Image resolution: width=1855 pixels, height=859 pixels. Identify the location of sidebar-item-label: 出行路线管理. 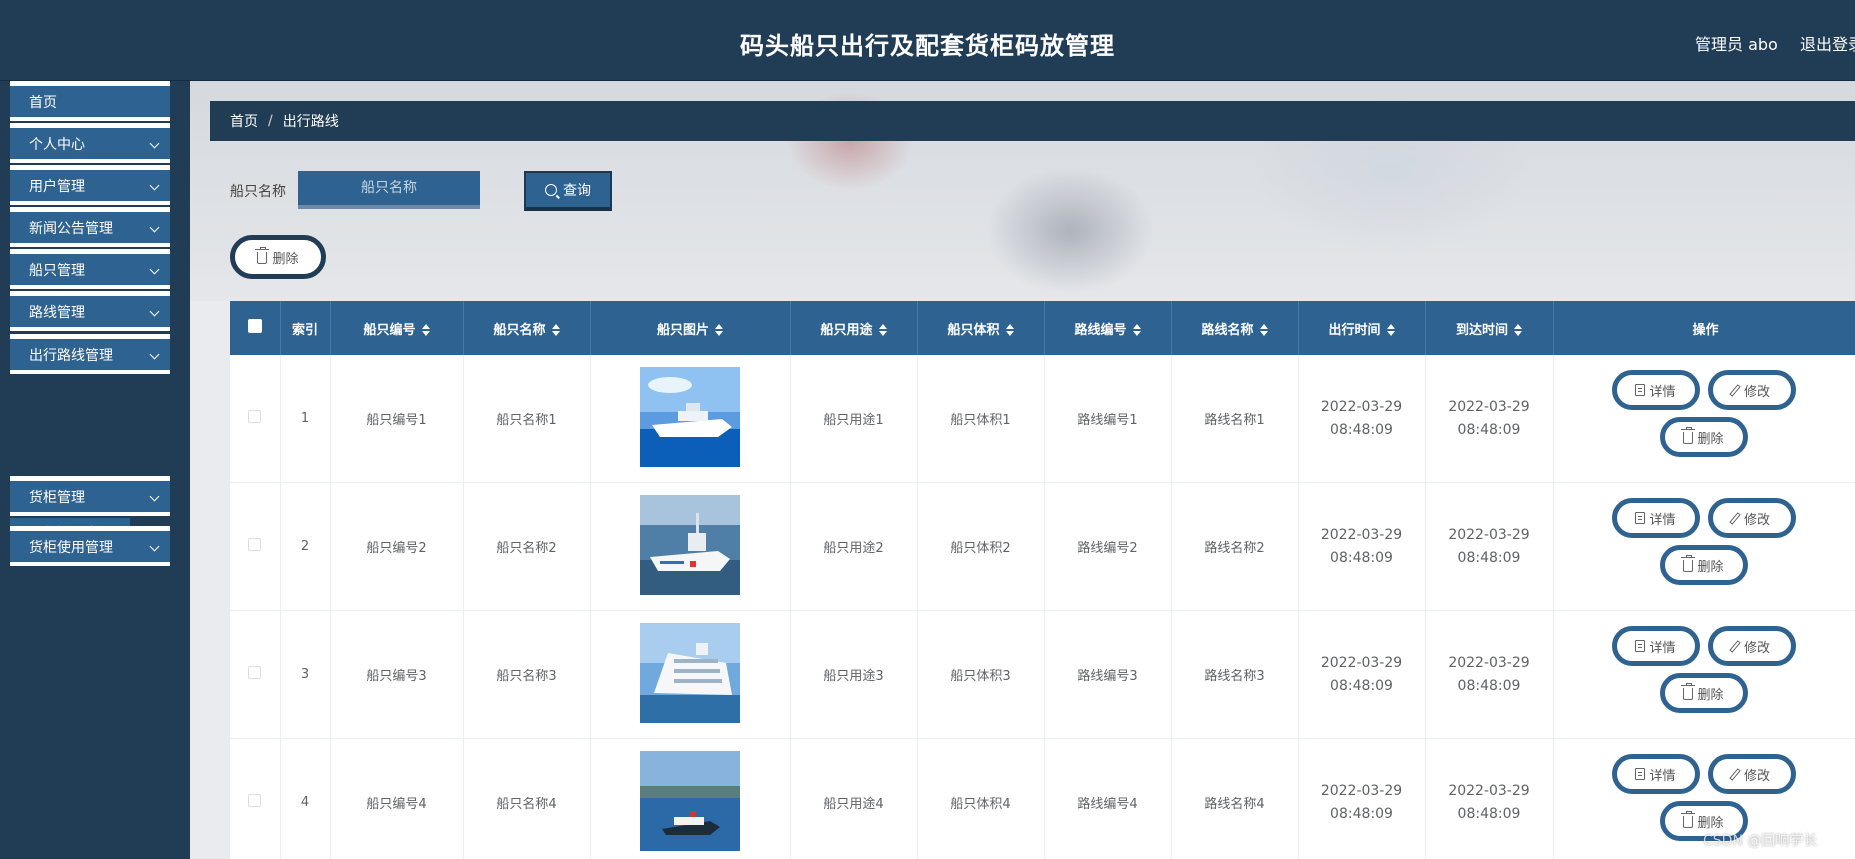
(71, 355).